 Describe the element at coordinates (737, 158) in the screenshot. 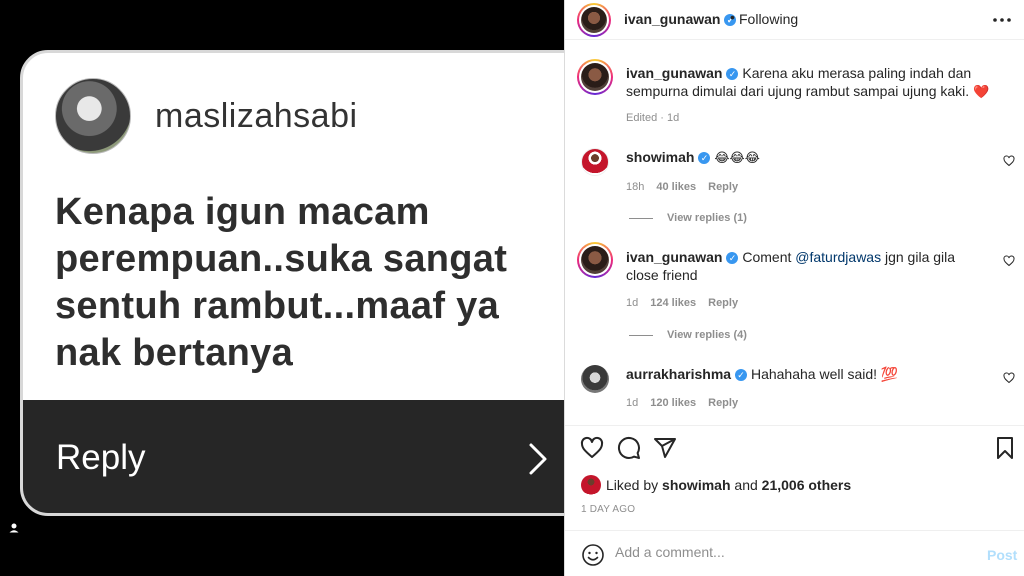

I see `comment-body: 😂😂😂` at that location.